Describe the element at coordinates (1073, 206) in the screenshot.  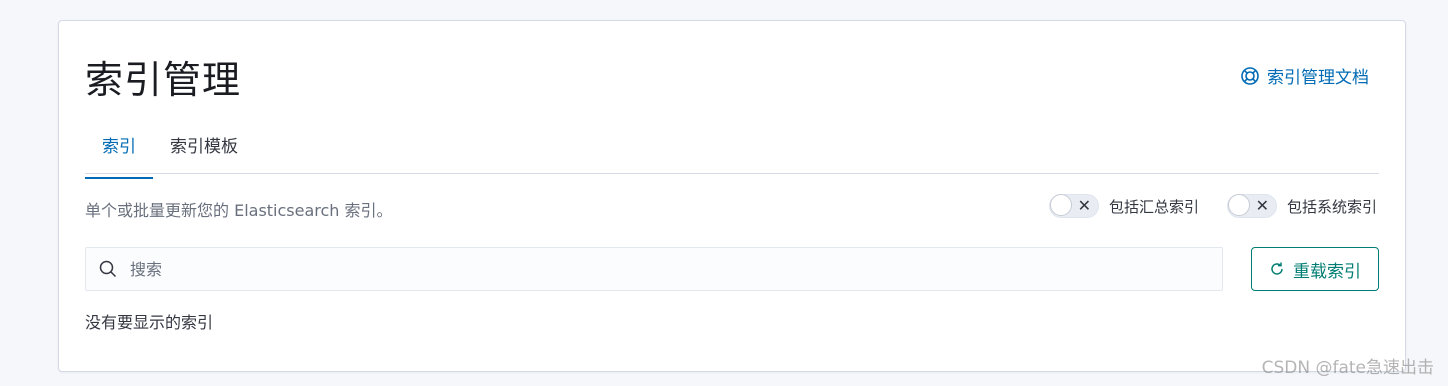
I see `rollup-switch: ✕` at that location.